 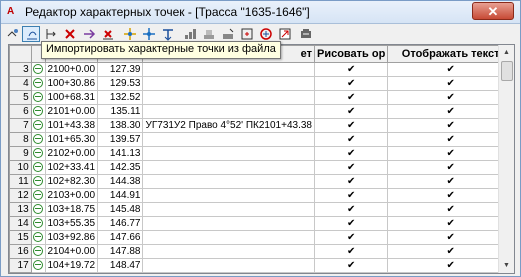 What do you see at coordinates (70, 34) in the screenshot?
I see `delete-point-icon` at bounding box center [70, 34].